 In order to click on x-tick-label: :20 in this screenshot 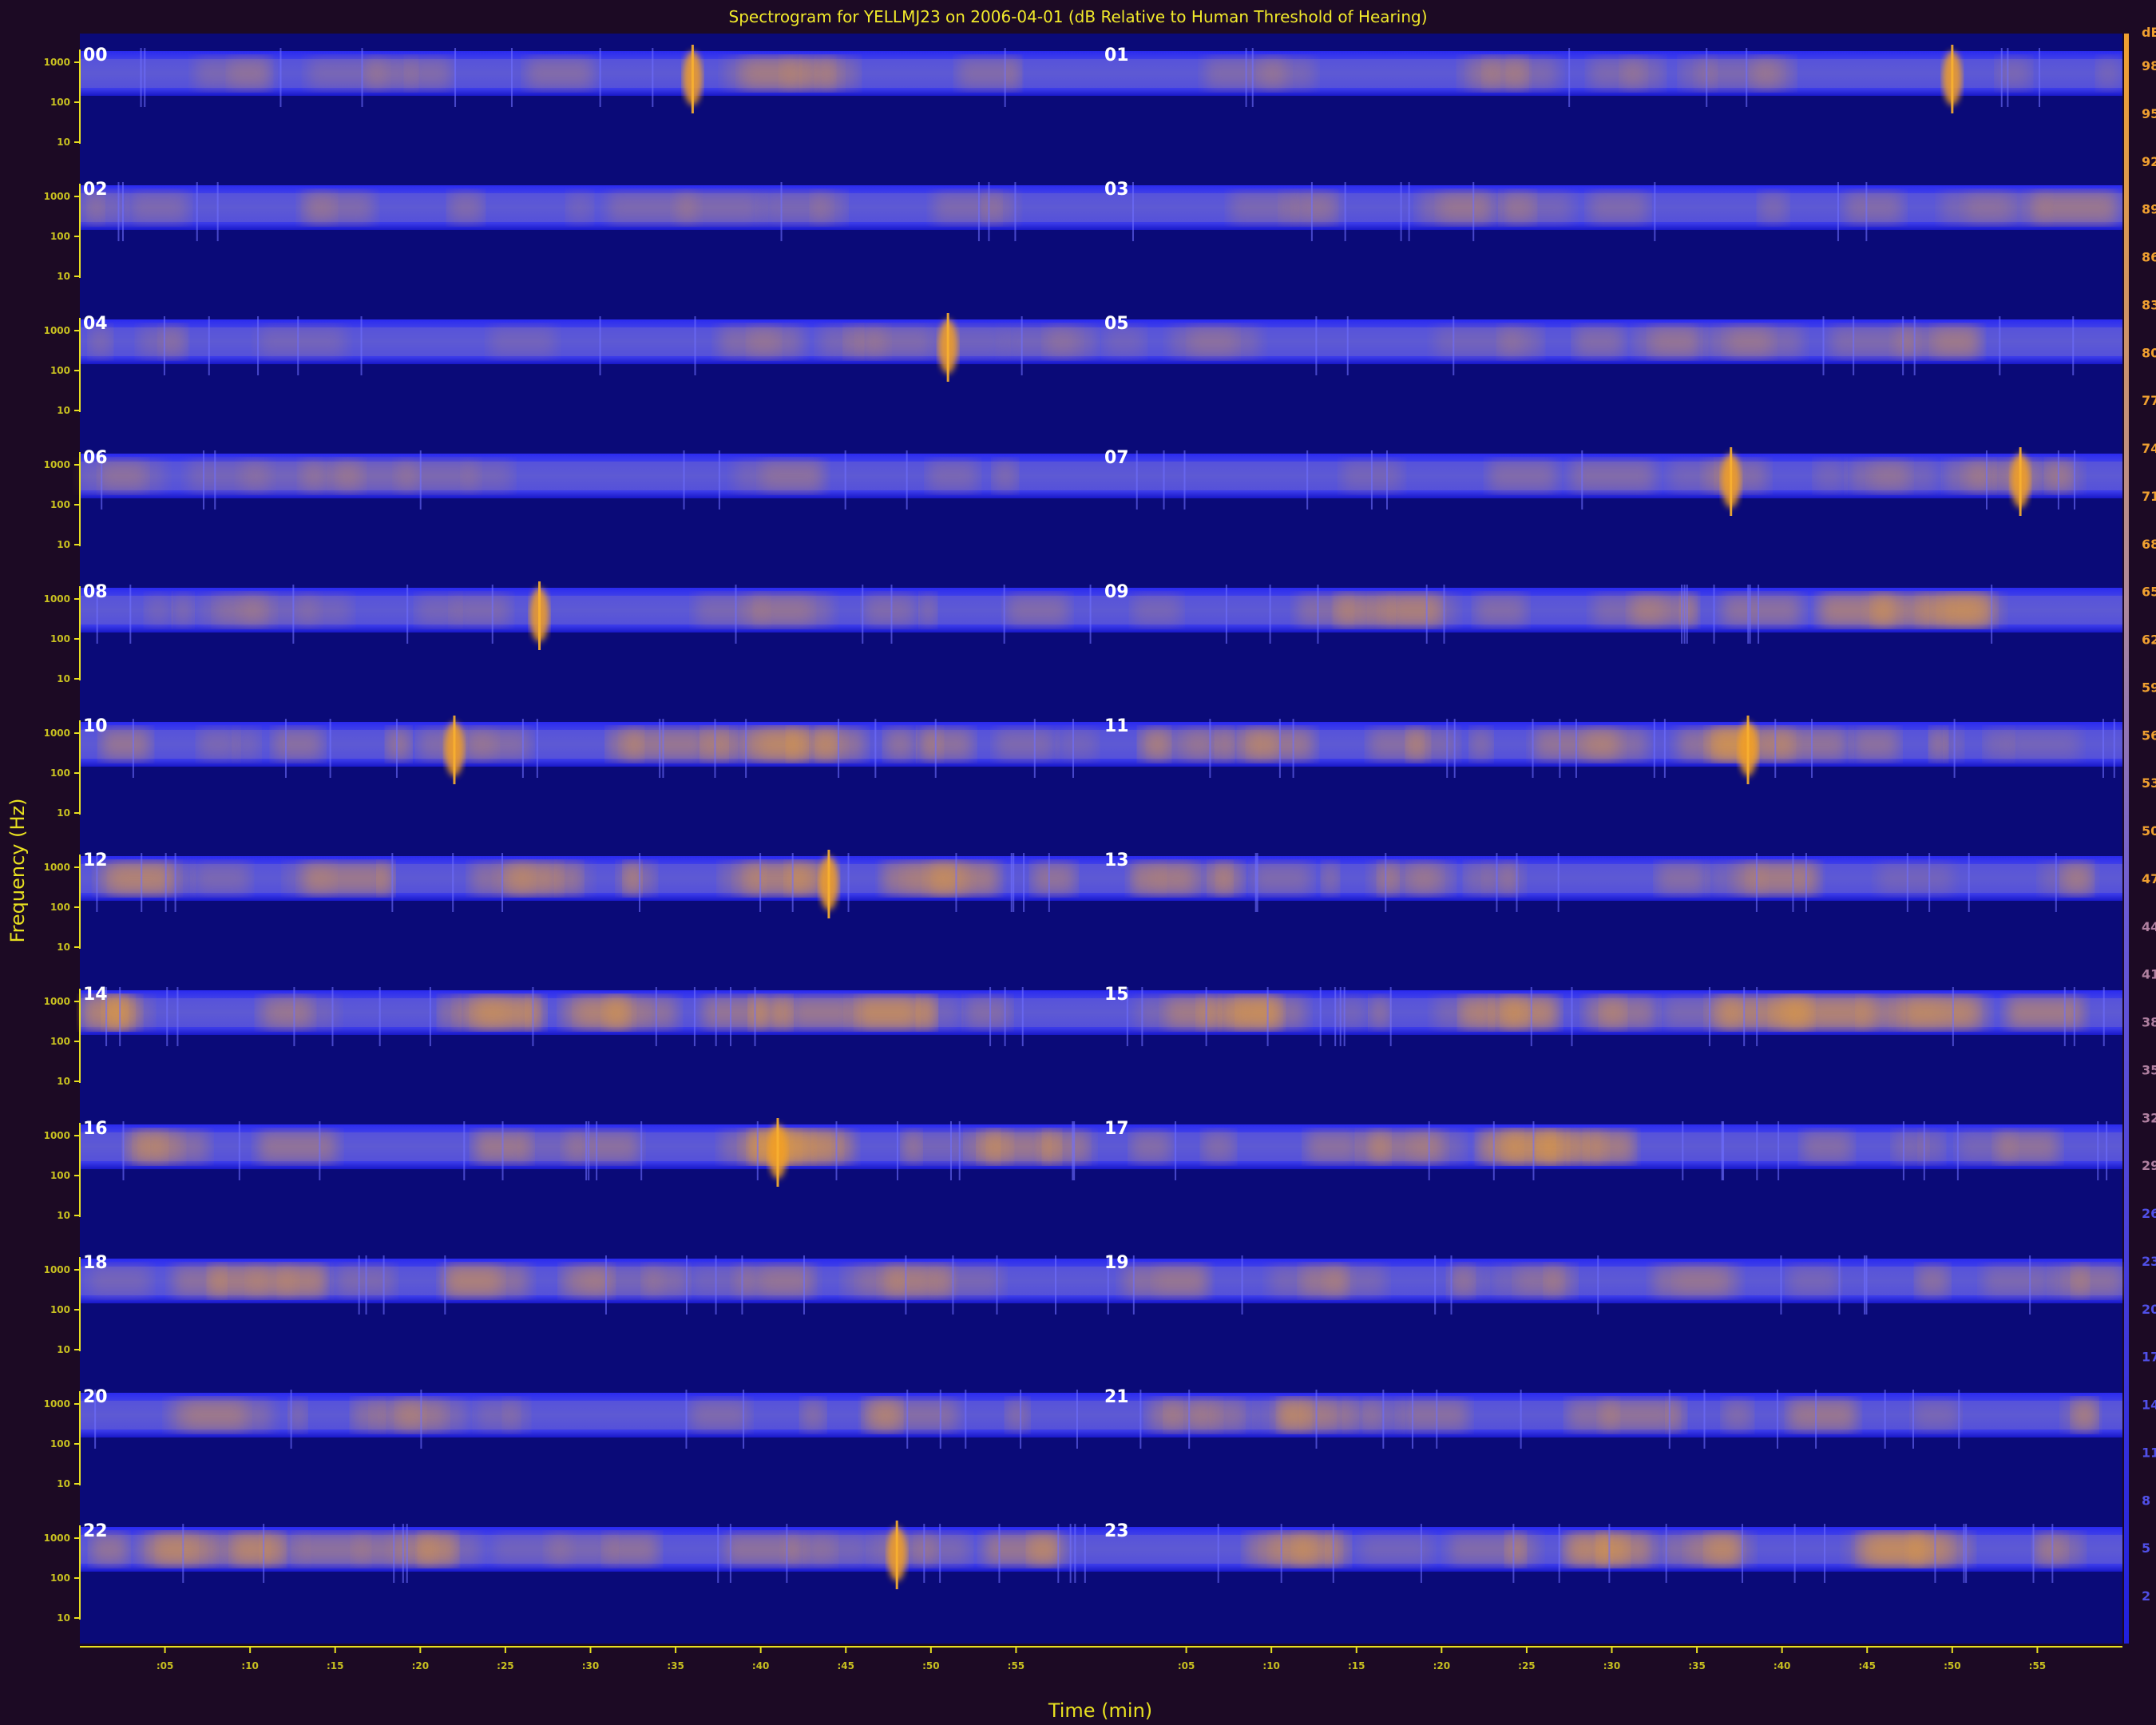, I will do `click(1442, 1666)`.